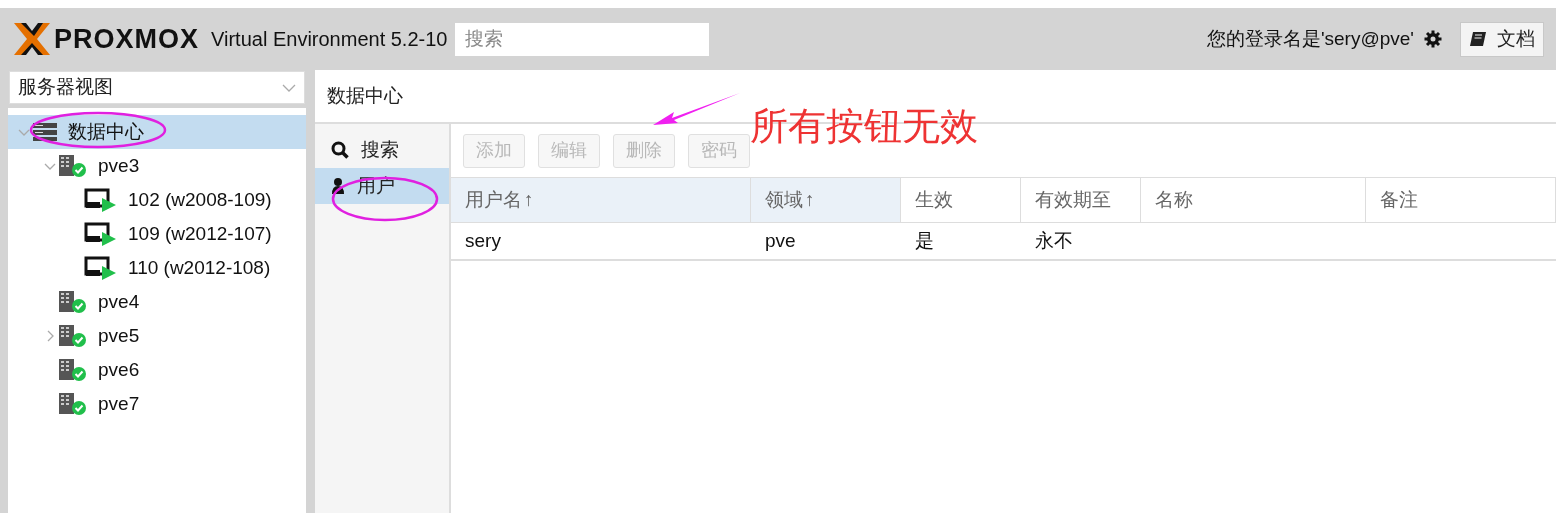 The height and width of the screenshot is (513, 1556). What do you see at coordinates (780, 240) in the screenshot?
I see `table-cell-text: pve` at bounding box center [780, 240].